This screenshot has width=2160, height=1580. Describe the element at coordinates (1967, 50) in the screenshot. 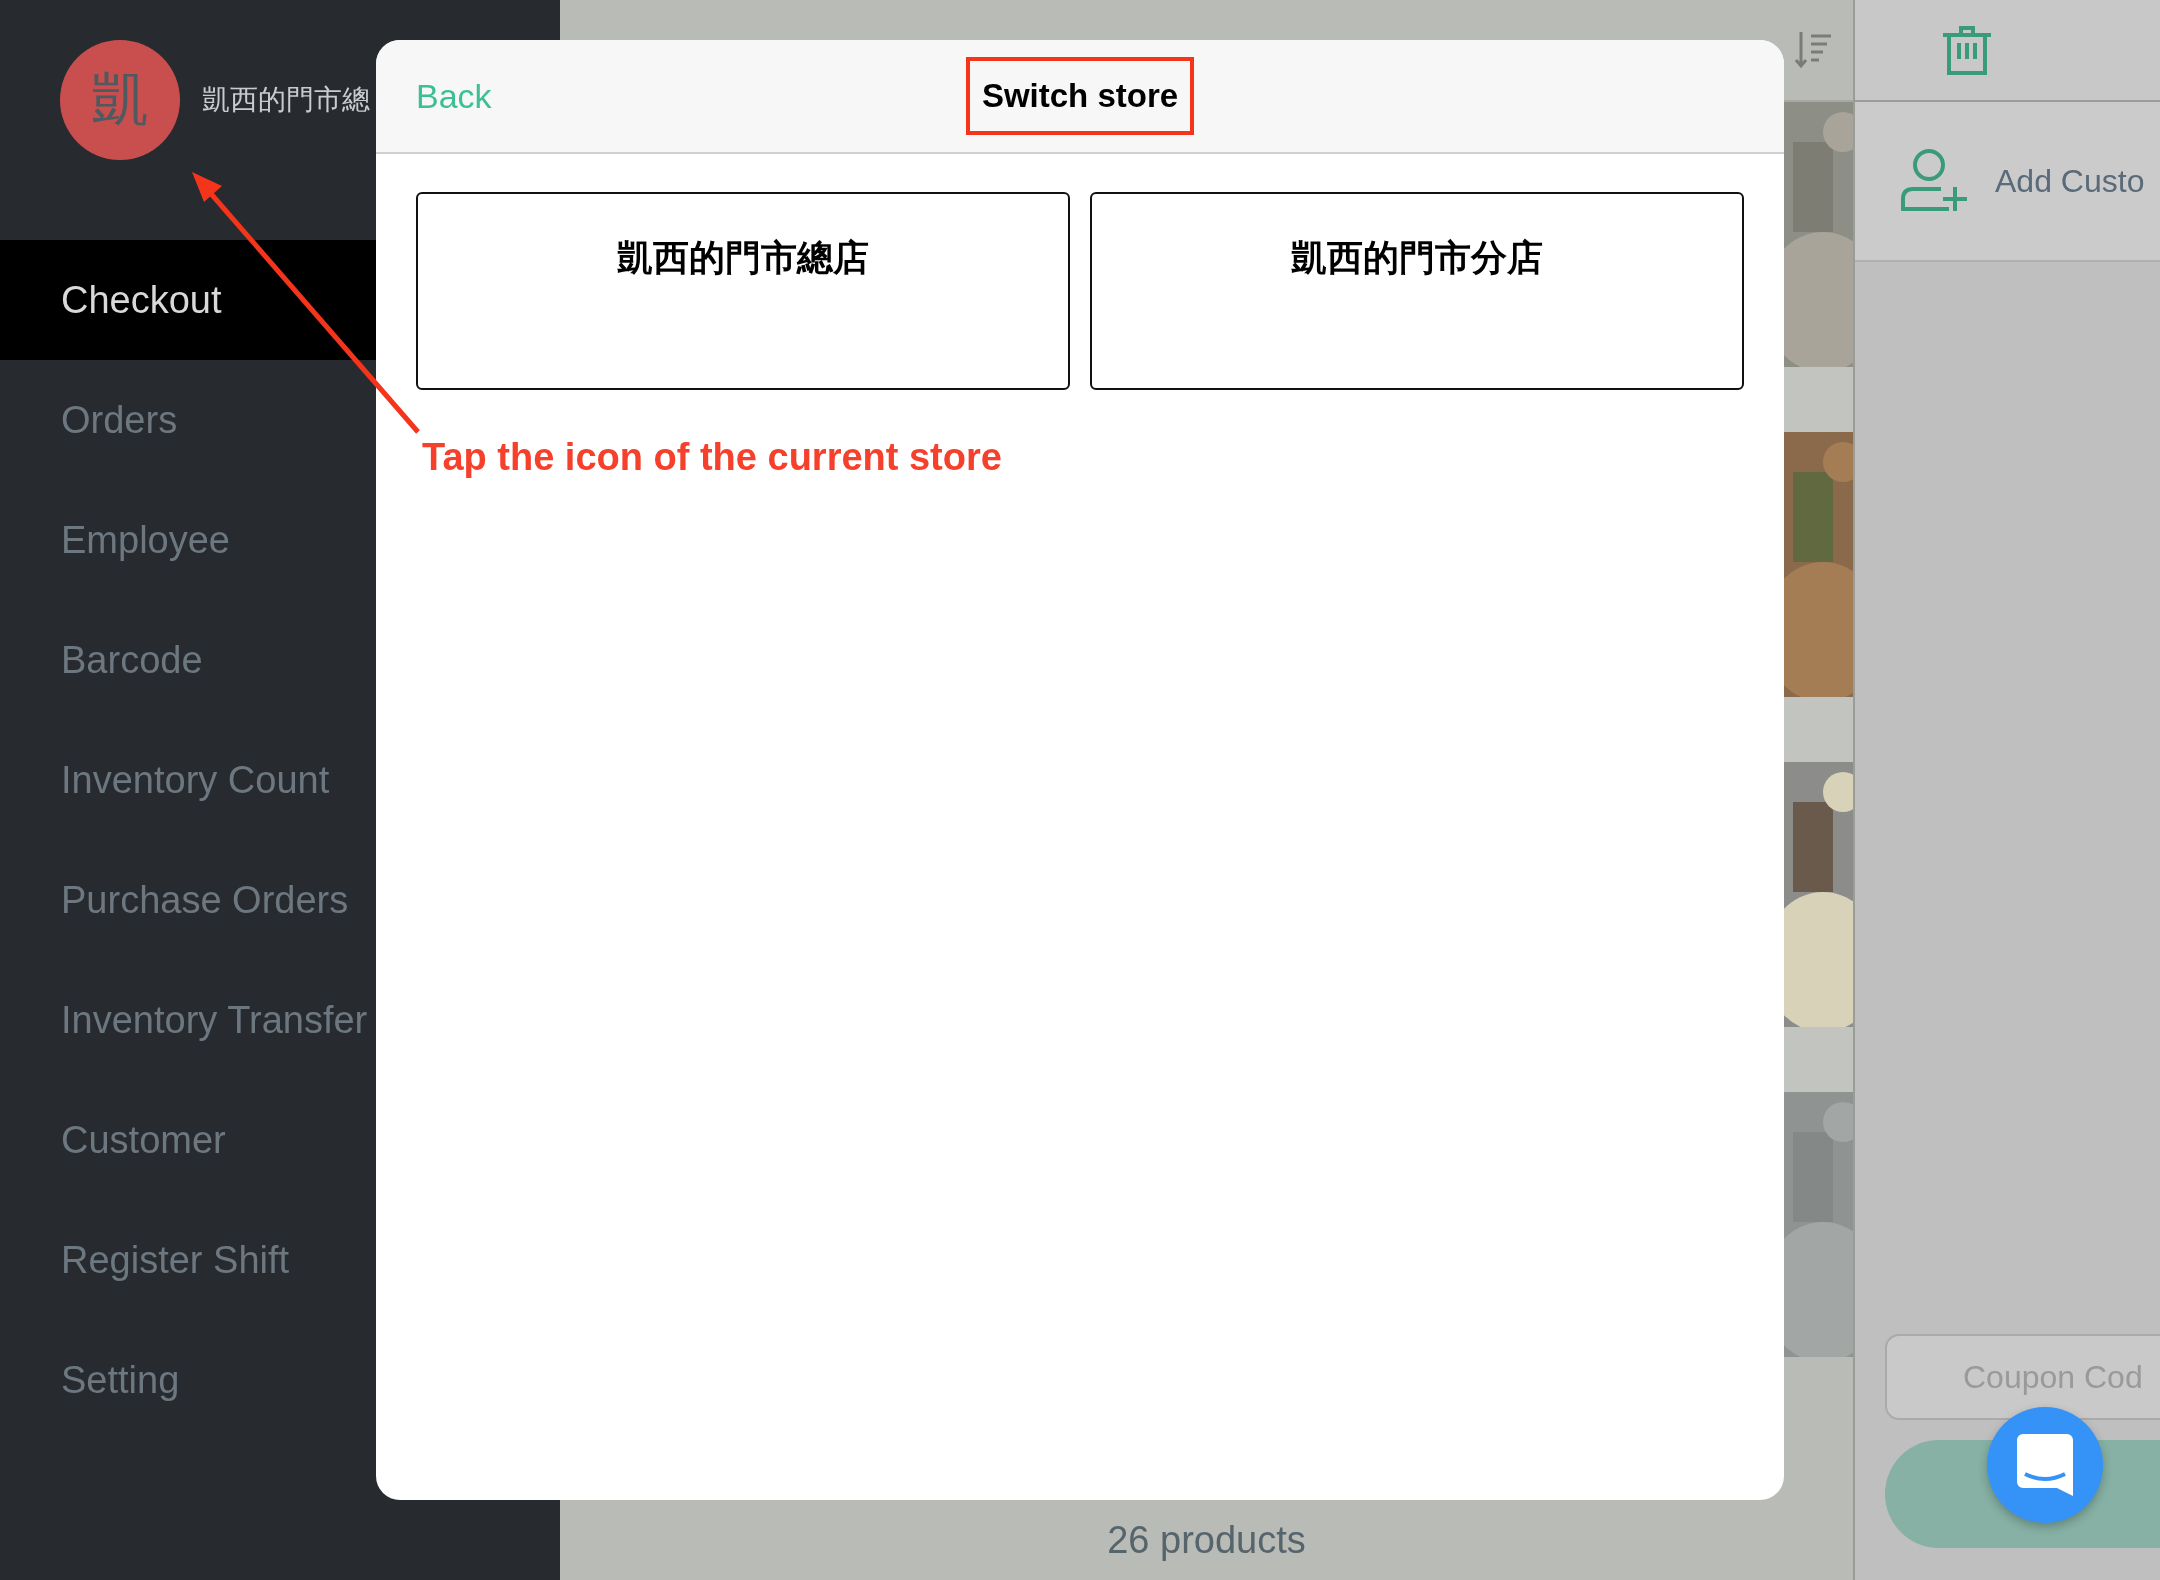

I see `trash-icon` at that location.